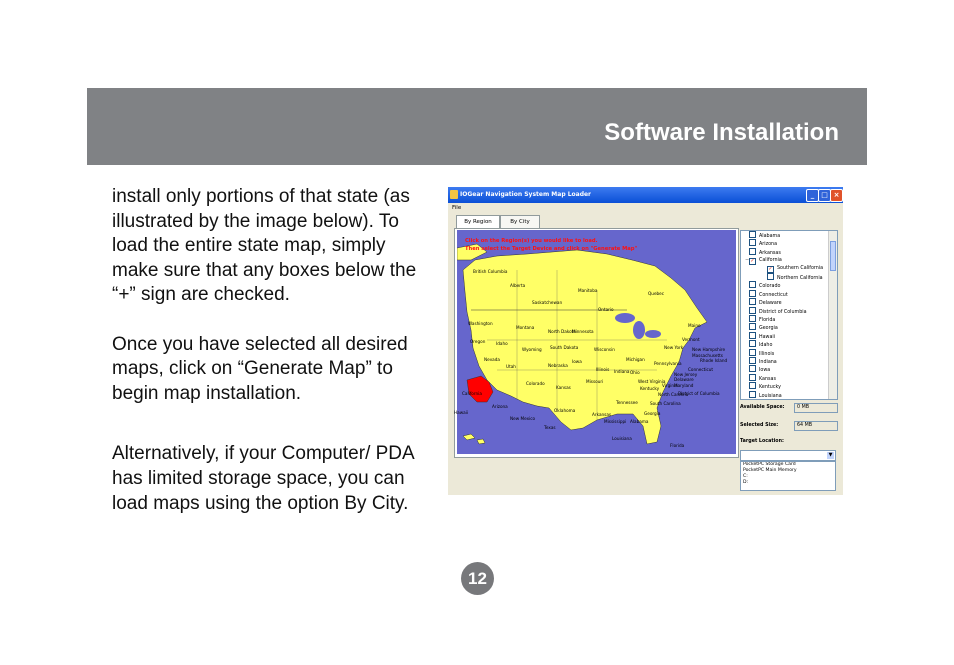 The image size is (954, 665). What do you see at coordinates (768, 329) in the screenshot?
I see `state-label: Georgia` at bounding box center [768, 329].